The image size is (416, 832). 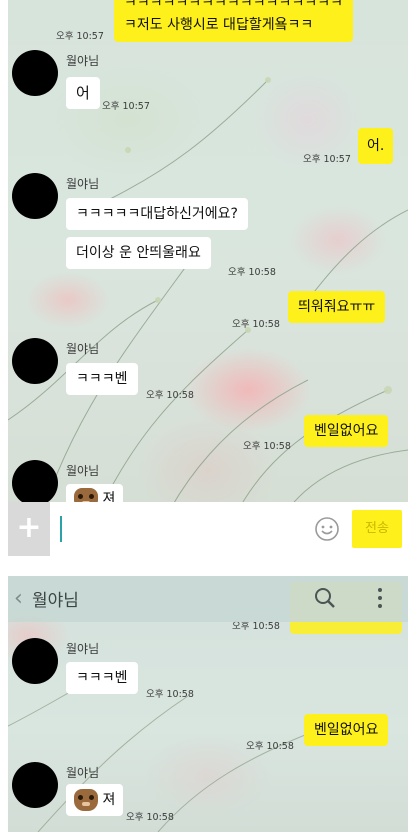 What do you see at coordinates (83, 93) in the screenshot?
I see `incoming-message-bubble: 어` at bounding box center [83, 93].